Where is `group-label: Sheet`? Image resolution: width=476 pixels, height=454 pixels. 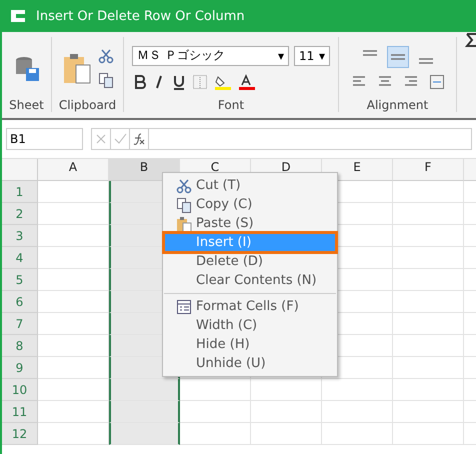 group-label: Sheet is located at coordinates (26, 105).